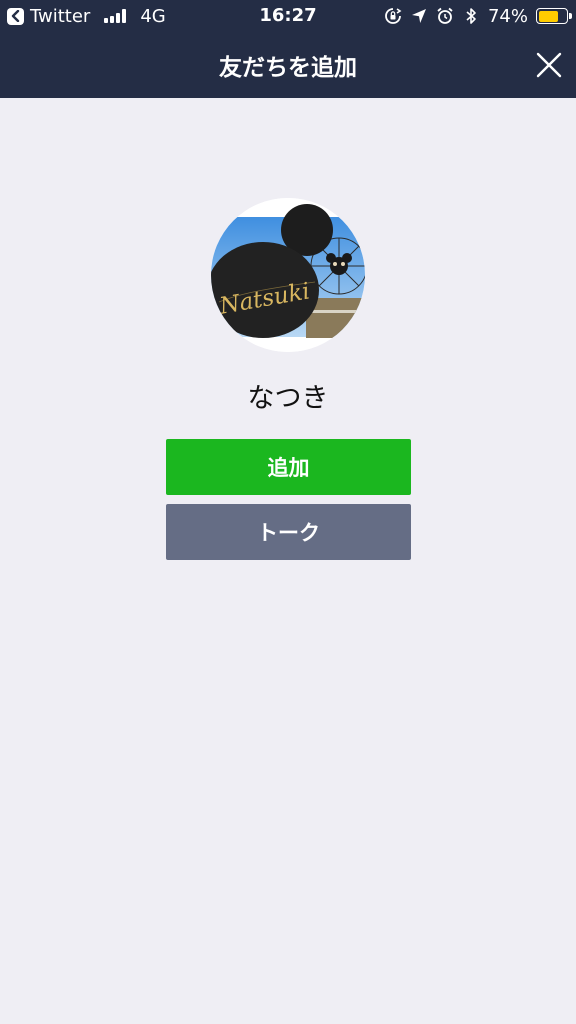 The width and height of the screenshot is (576, 1024). What do you see at coordinates (288, 49) in the screenshot?
I see `top-bar: Twitter 4G 16:27 74% 友だちを追加` at bounding box center [288, 49].